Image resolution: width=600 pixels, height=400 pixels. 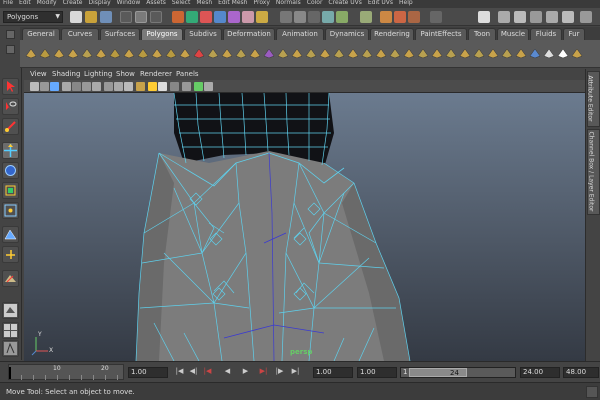 I want to click on xray-icon, so click(x=174, y=86).